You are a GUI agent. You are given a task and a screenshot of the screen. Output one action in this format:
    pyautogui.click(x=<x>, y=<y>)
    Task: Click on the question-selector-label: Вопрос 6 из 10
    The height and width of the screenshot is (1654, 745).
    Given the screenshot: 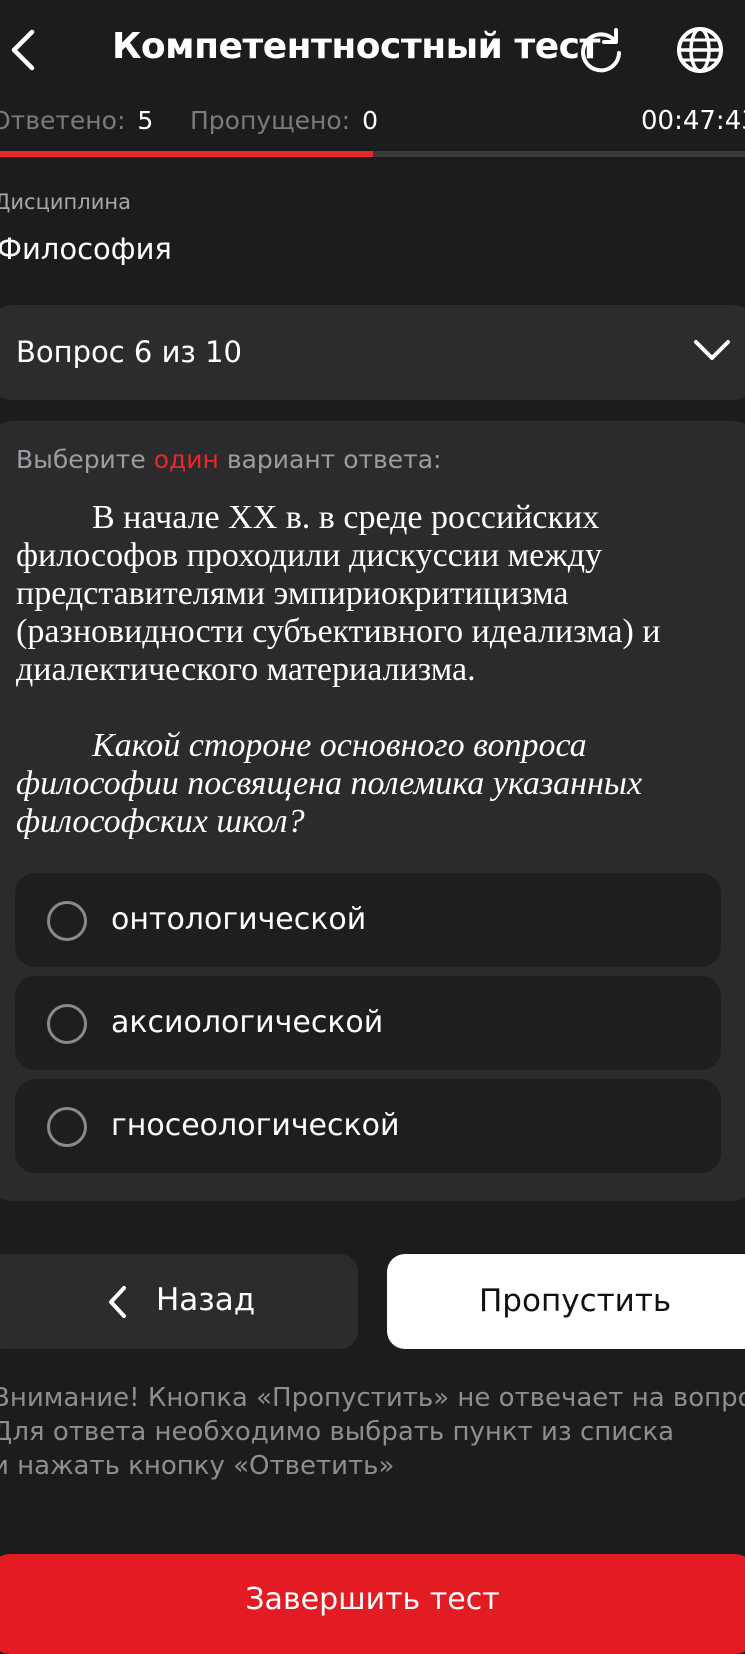 What is the action you would take?
    pyautogui.click(x=129, y=352)
    